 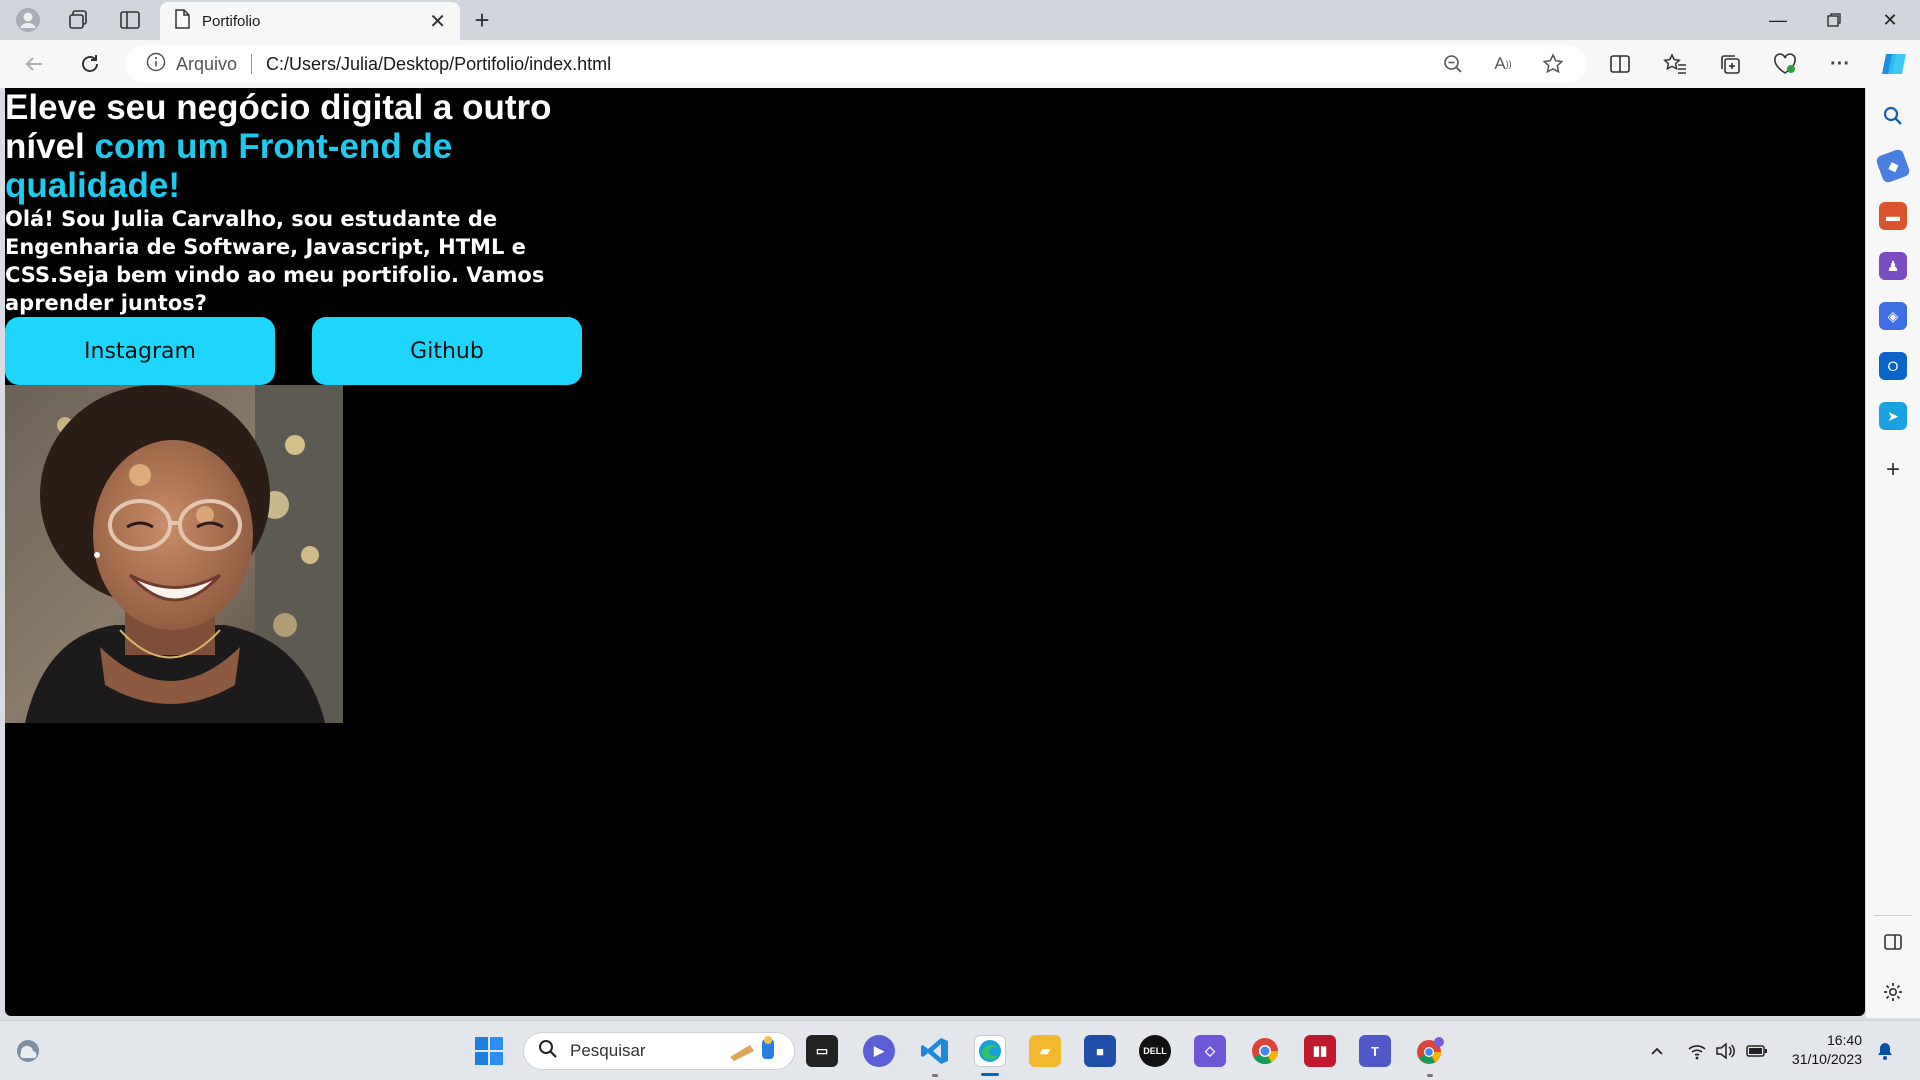 What do you see at coordinates (990, 1051) in the screenshot?
I see `edge-browser-icon` at bounding box center [990, 1051].